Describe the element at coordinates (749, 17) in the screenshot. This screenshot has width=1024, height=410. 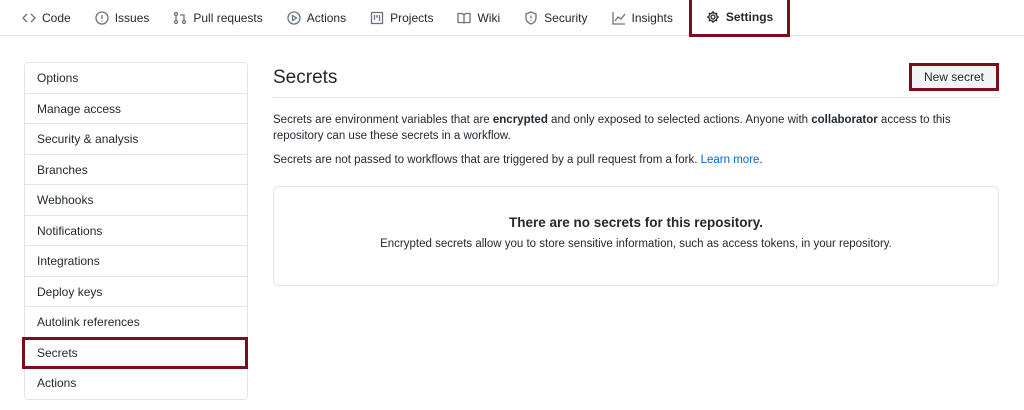
I see `tab-label: Settings` at that location.